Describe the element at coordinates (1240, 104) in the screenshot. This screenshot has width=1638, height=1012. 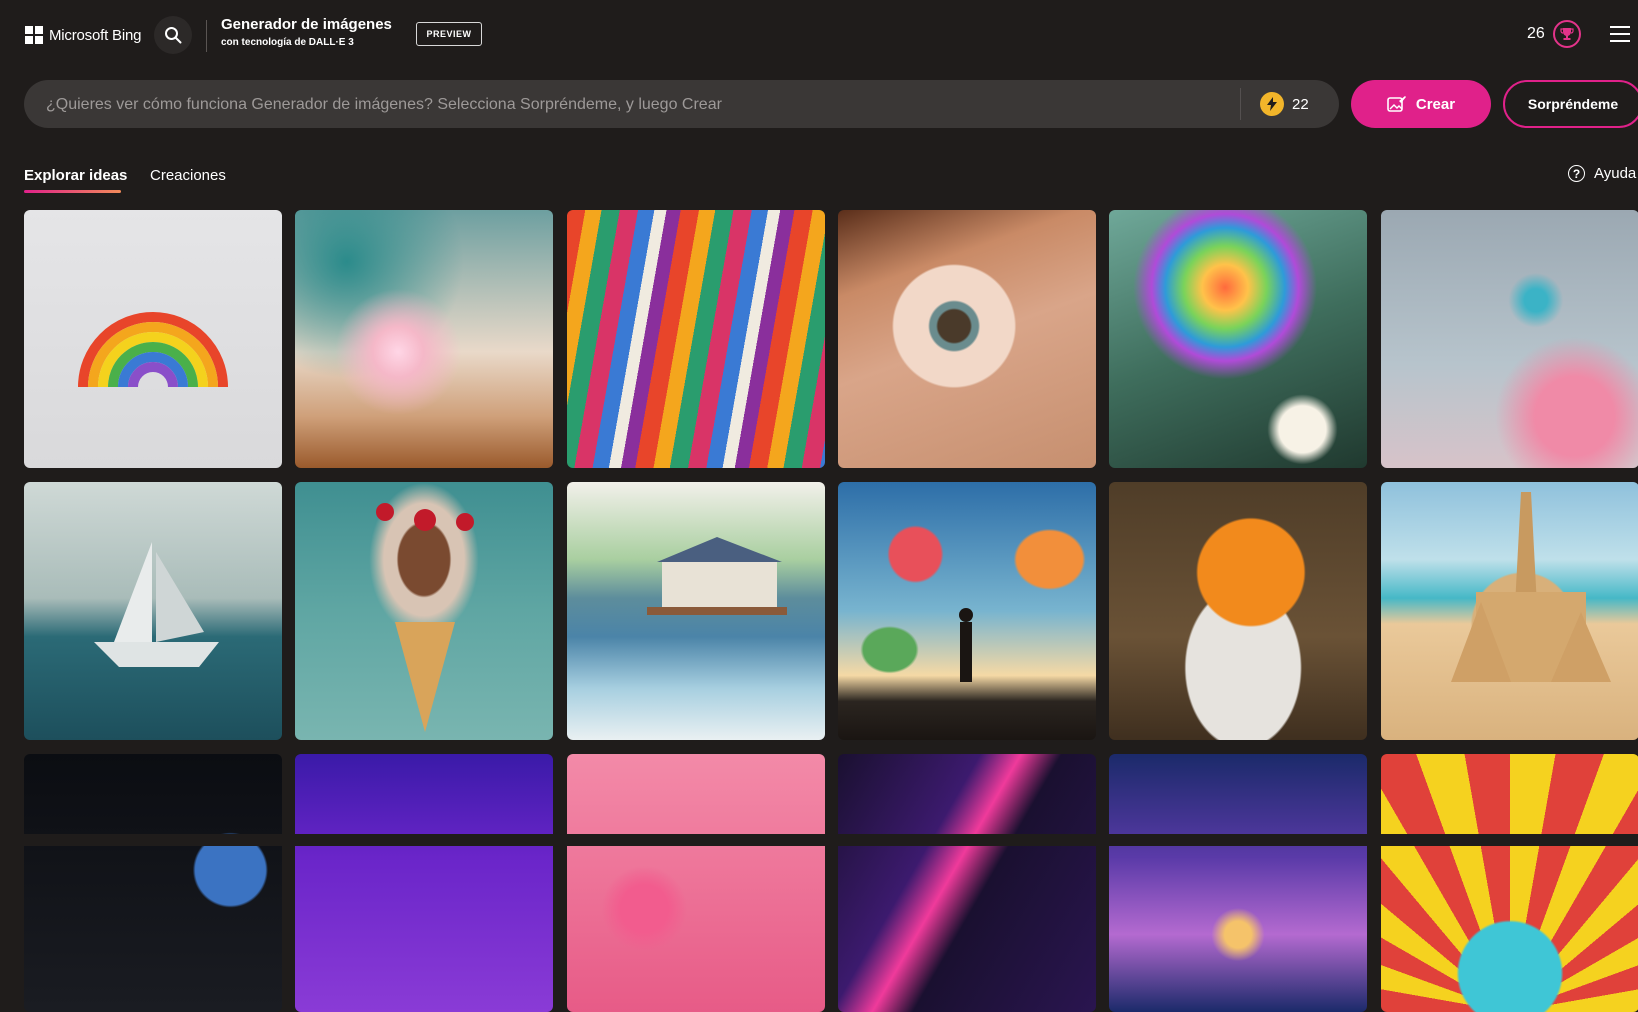
I see `prompt-divider` at that location.